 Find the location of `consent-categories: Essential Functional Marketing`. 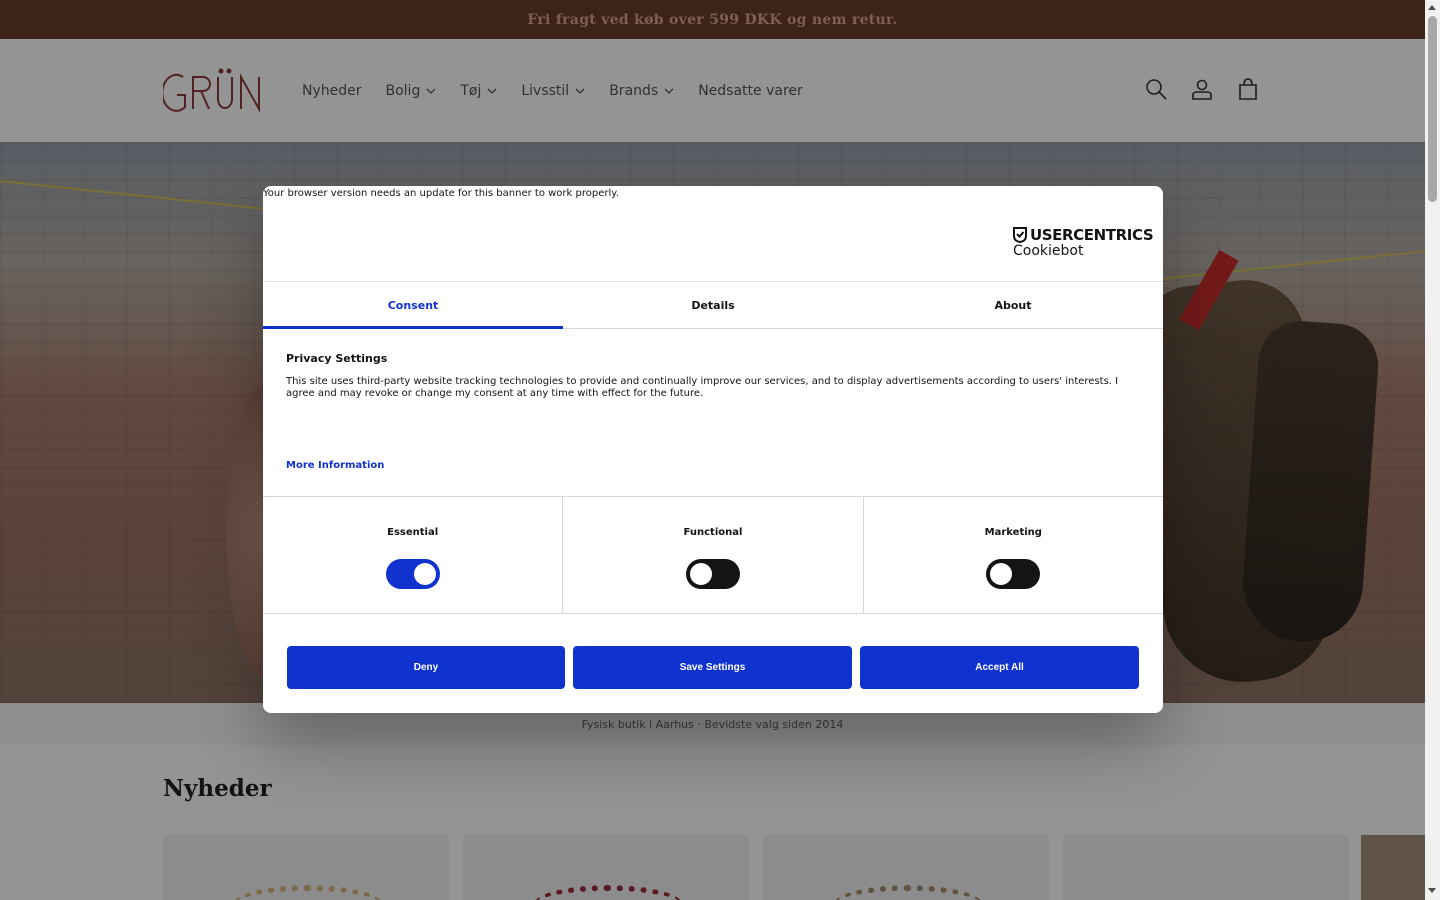

consent-categories: Essential Functional Marketing is located at coordinates (713, 555).